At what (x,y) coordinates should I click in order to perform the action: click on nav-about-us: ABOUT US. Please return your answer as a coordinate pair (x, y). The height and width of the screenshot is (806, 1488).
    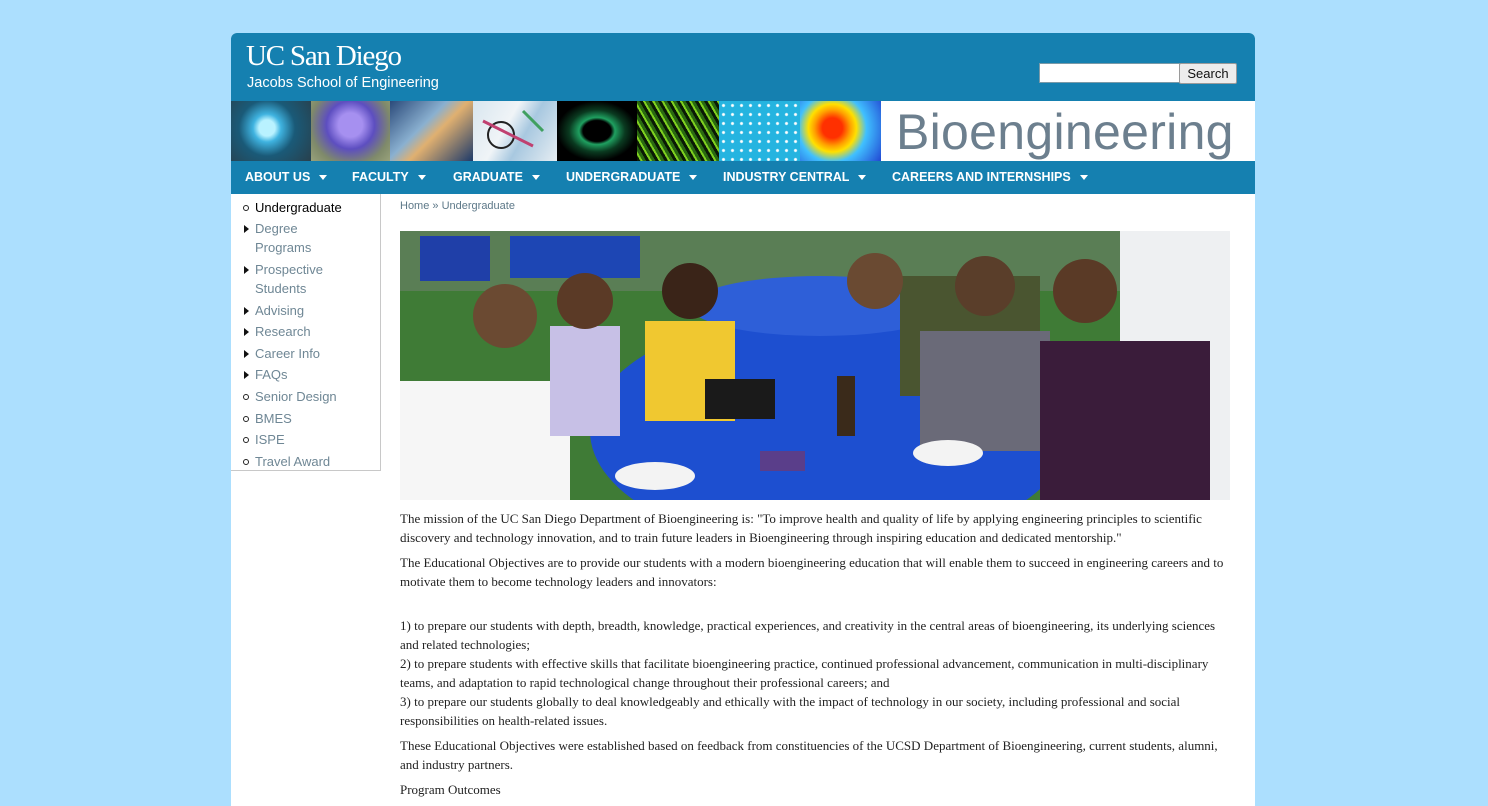
    Looking at the image, I should click on (286, 177).